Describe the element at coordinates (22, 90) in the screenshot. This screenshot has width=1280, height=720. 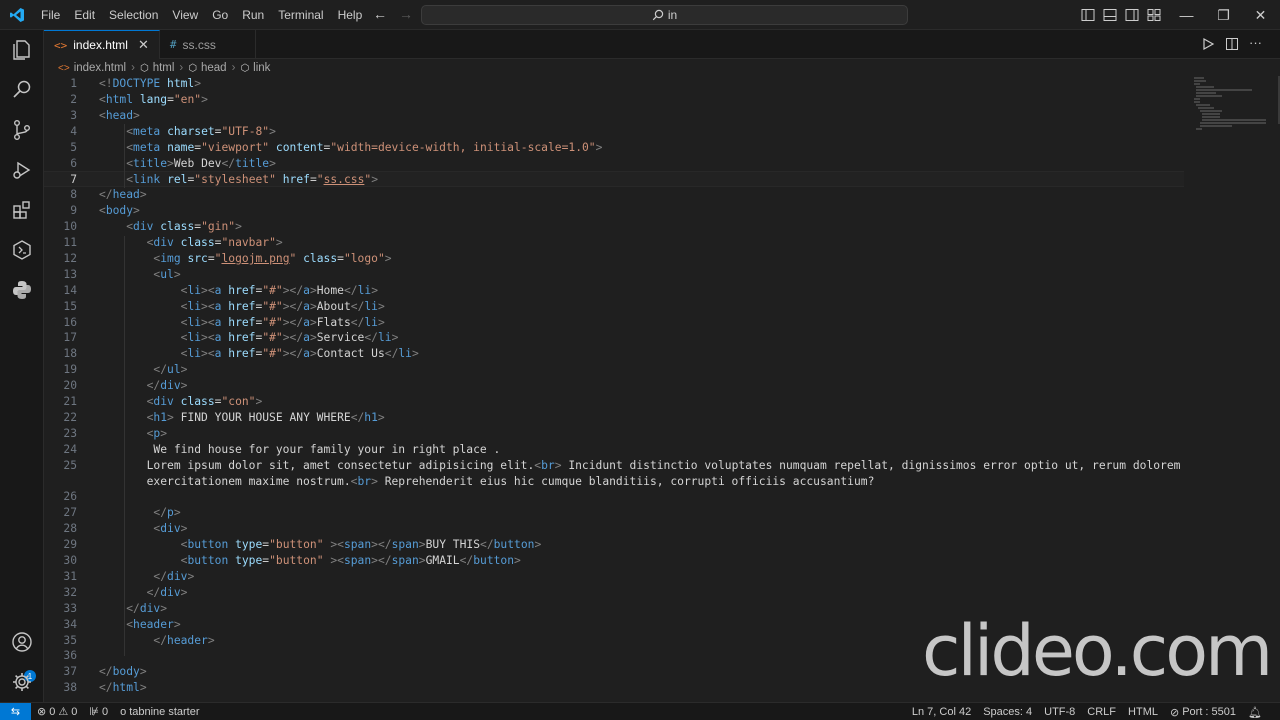
I see `search-view-icon` at that location.